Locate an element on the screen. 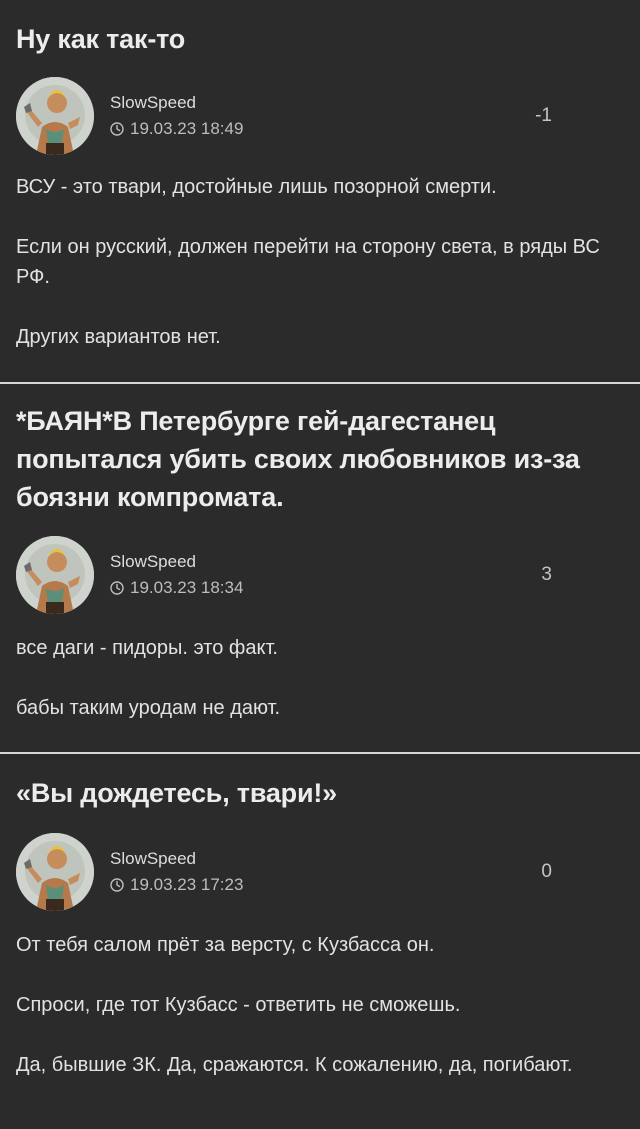  comment-meta: SlowSpeed 19.03.23 17:23 is located at coordinates (176, 872).